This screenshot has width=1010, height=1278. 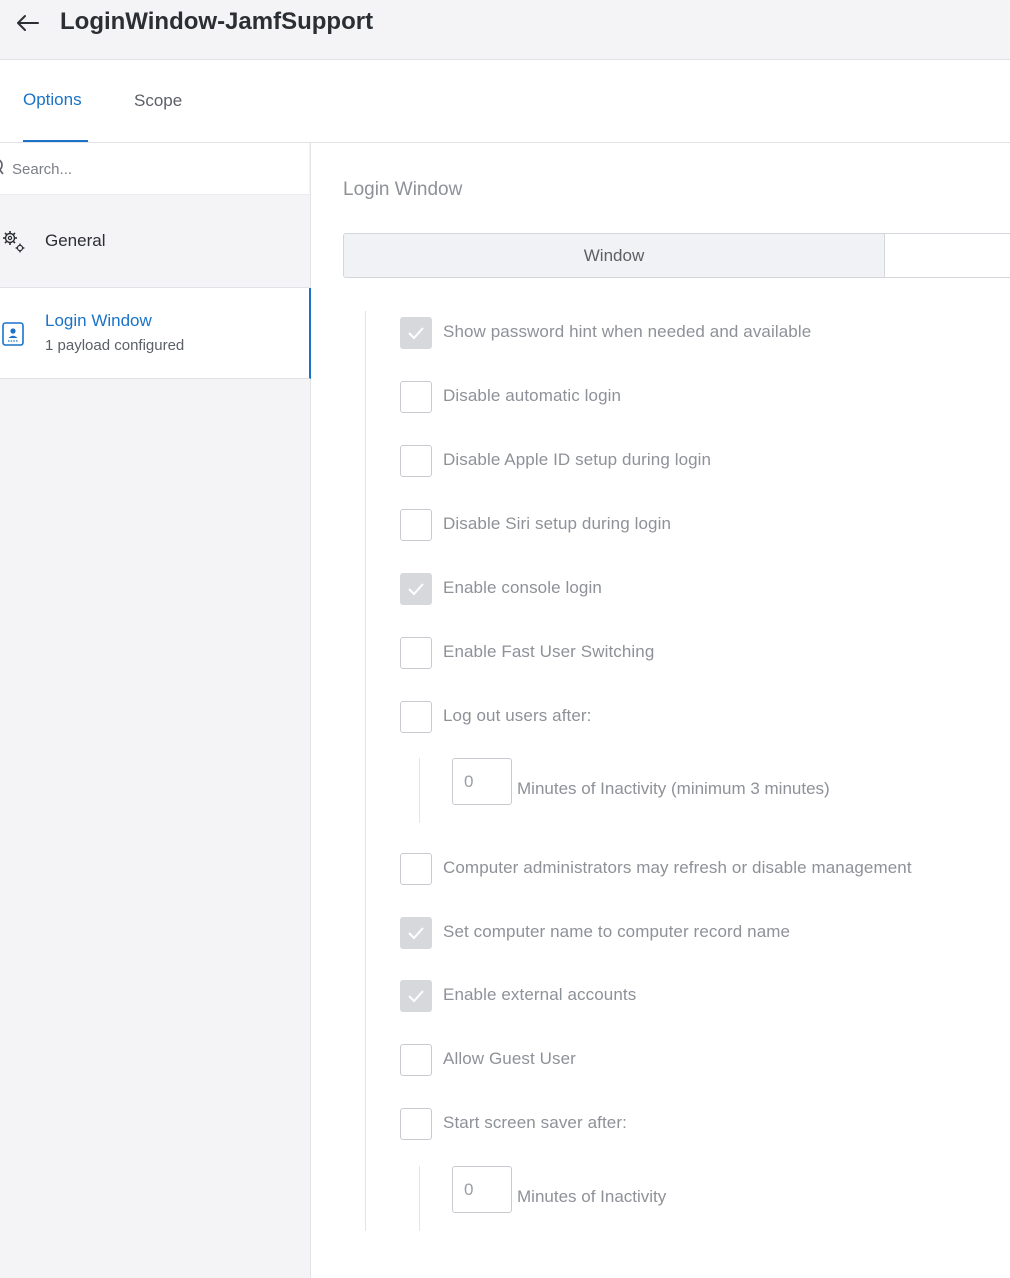 I want to click on search-box, so click(x=154, y=169).